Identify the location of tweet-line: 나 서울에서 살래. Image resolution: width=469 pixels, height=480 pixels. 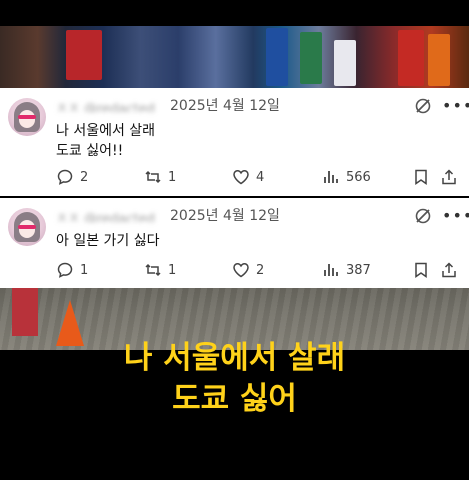
(106, 131).